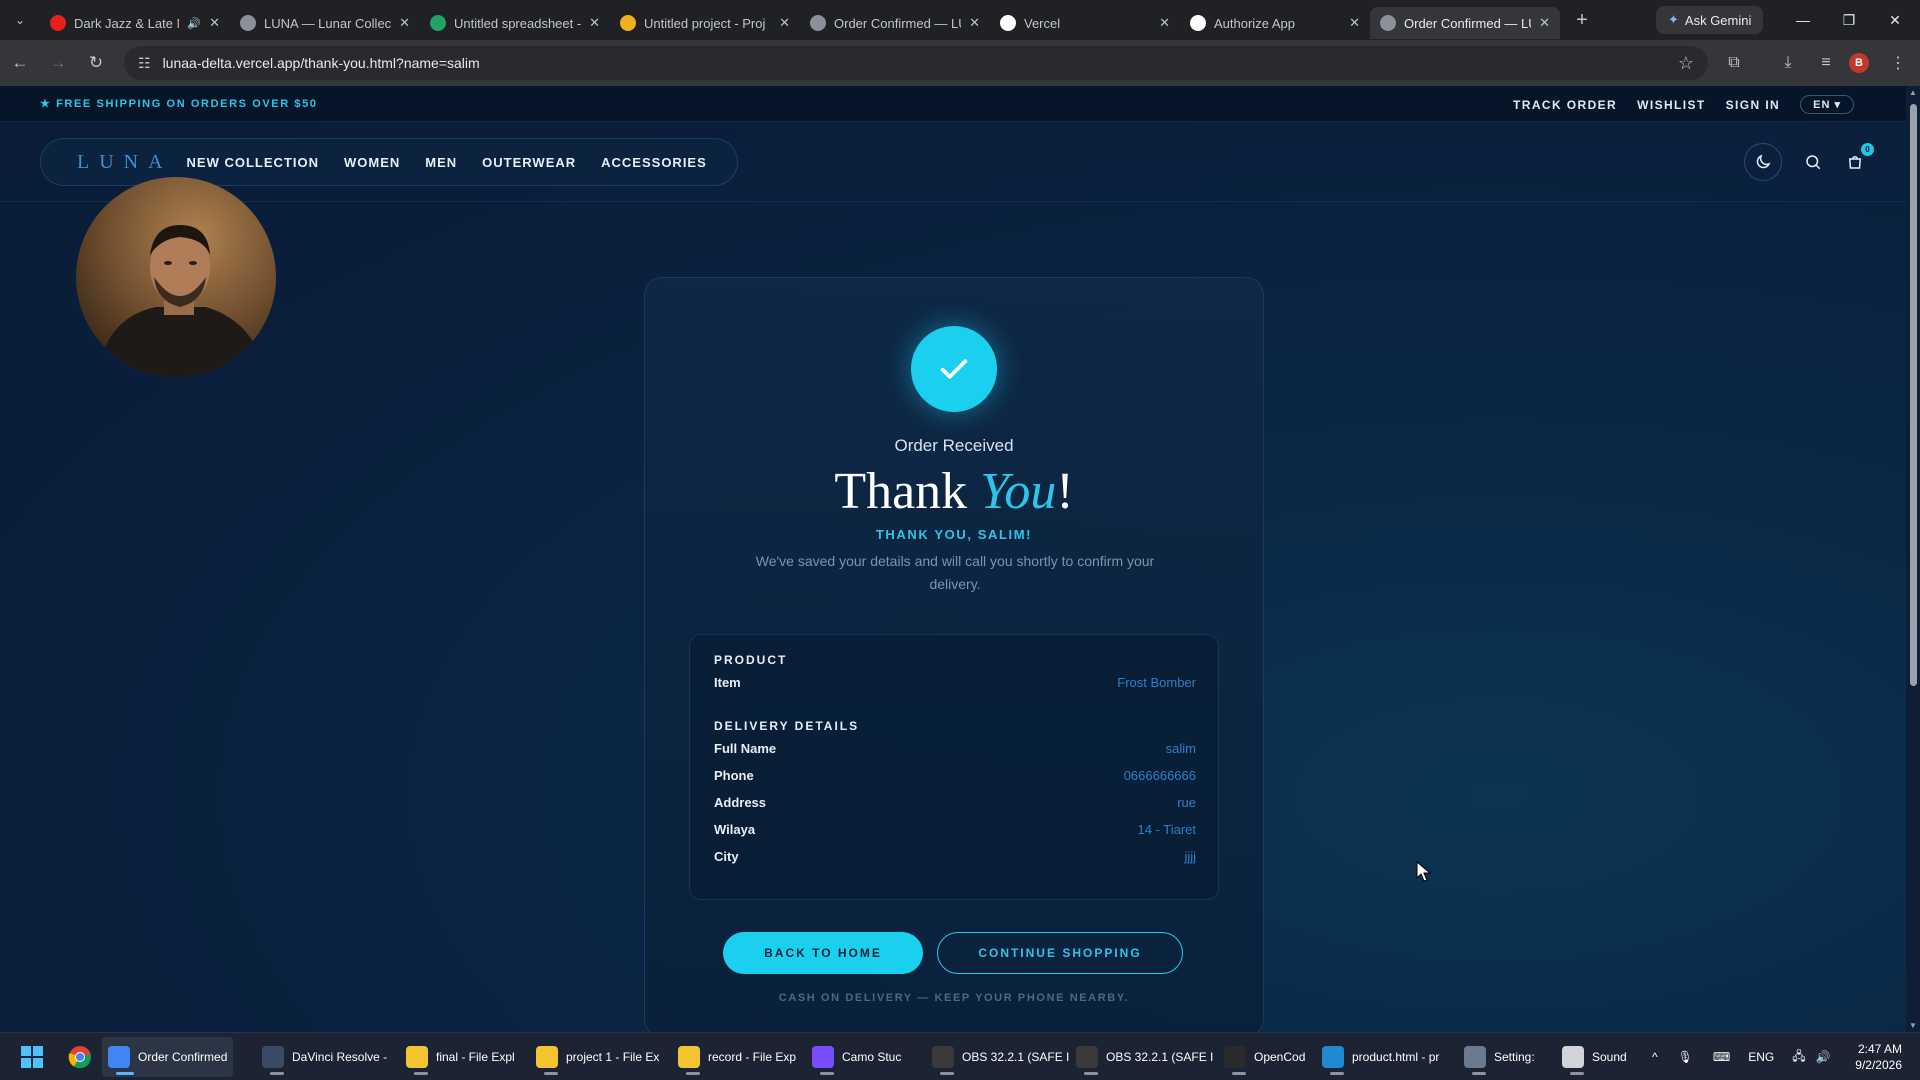 This screenshot has height=1080, width=1920. Describe the element at coordinates (20, 20) in the screenshot. I see `tab-search-button: ⌄` at that location.